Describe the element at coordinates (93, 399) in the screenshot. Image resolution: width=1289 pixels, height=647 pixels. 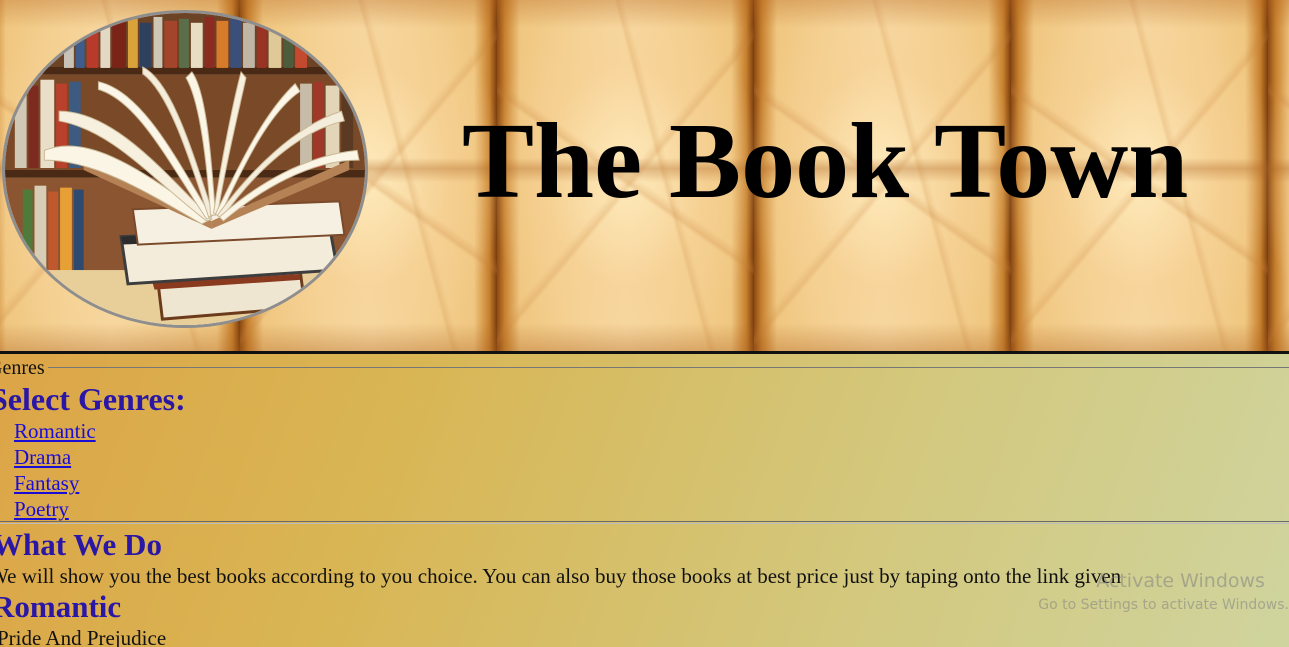
I see `select-genres-heading: Select Genres:` at that location.